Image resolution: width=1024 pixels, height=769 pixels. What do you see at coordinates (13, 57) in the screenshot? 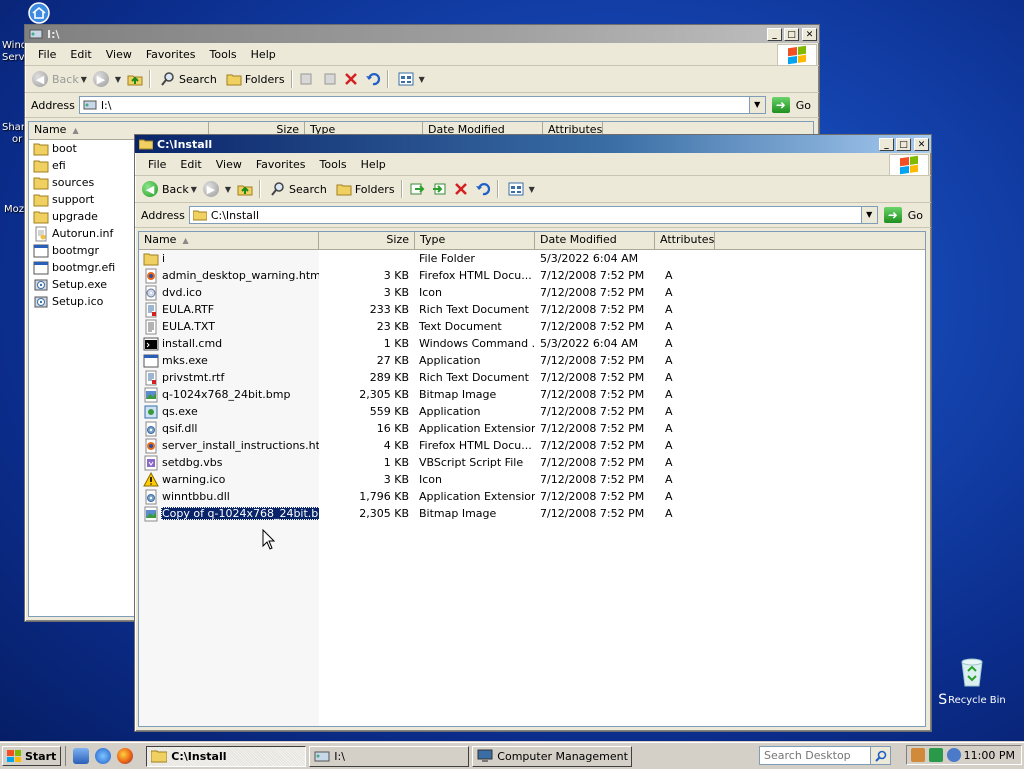
I see `desktop-icon-label: Serv` at bounding box center [13, 57].